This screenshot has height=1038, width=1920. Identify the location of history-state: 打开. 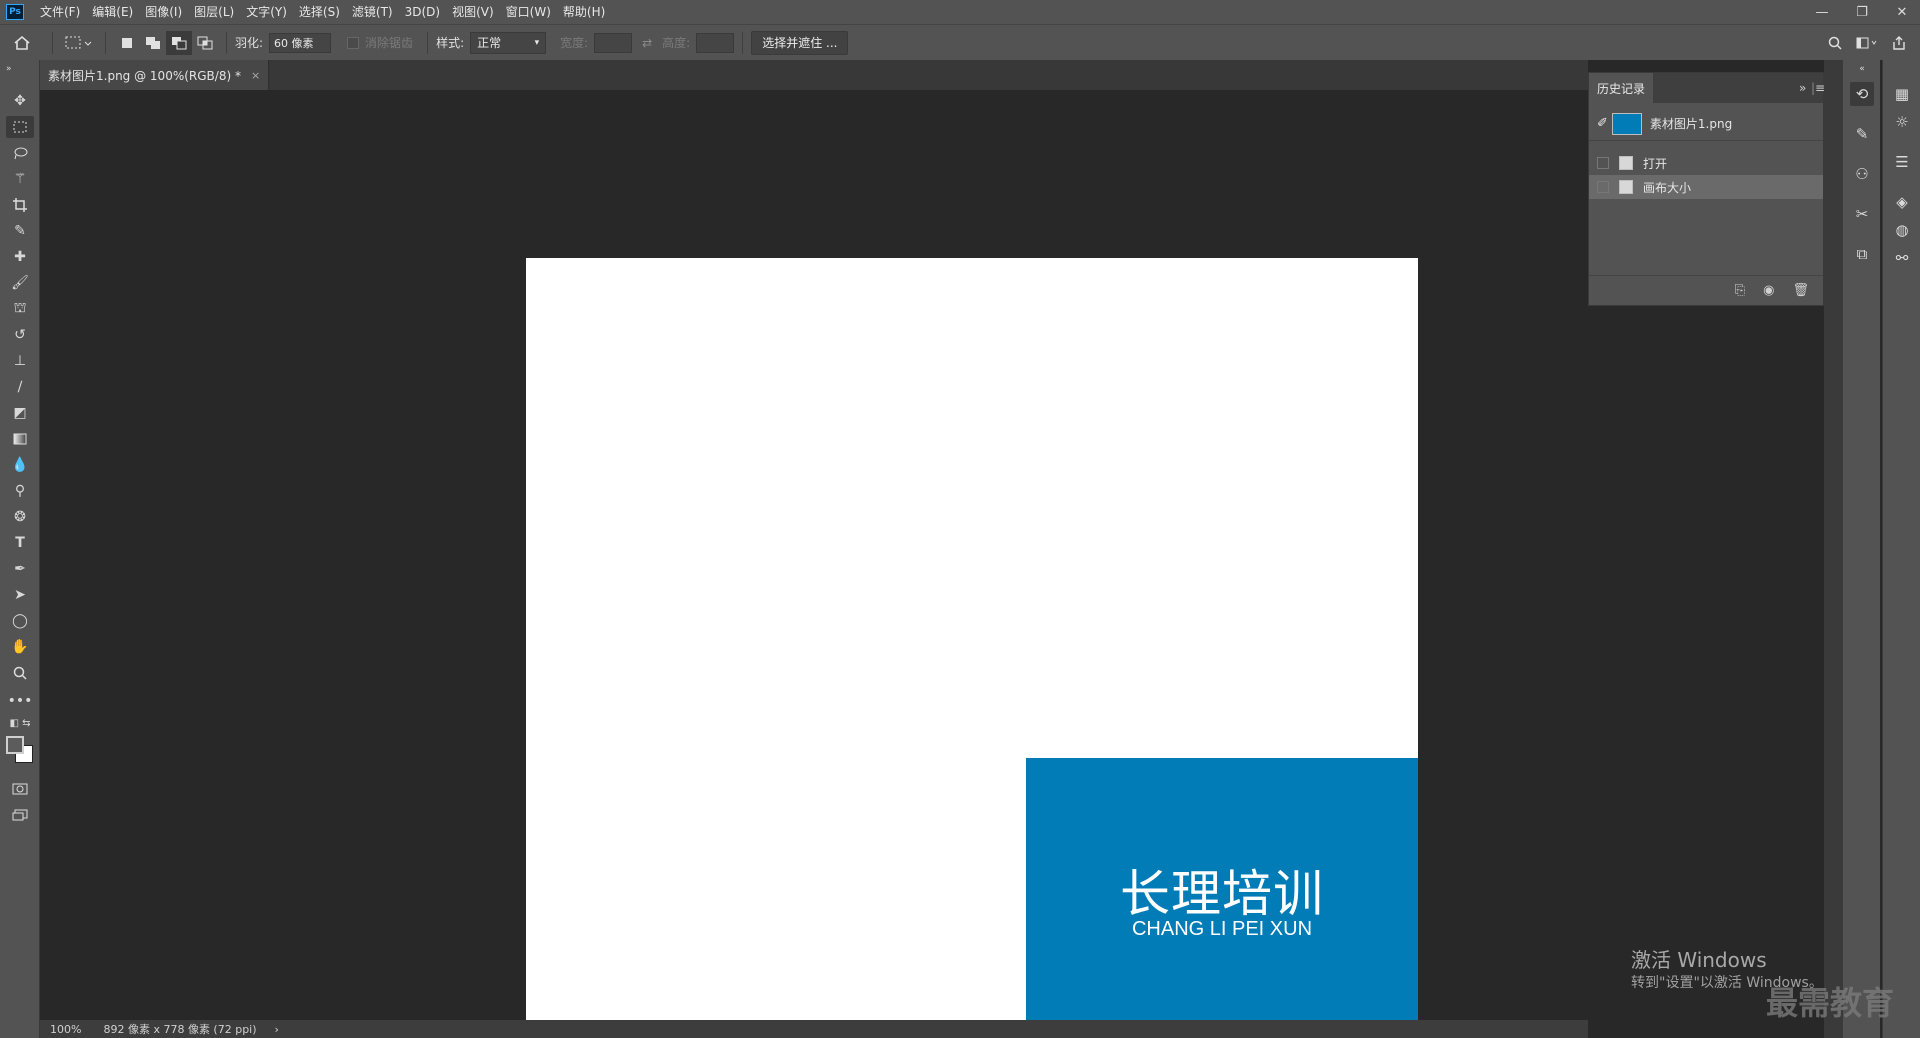
(1706, 163).